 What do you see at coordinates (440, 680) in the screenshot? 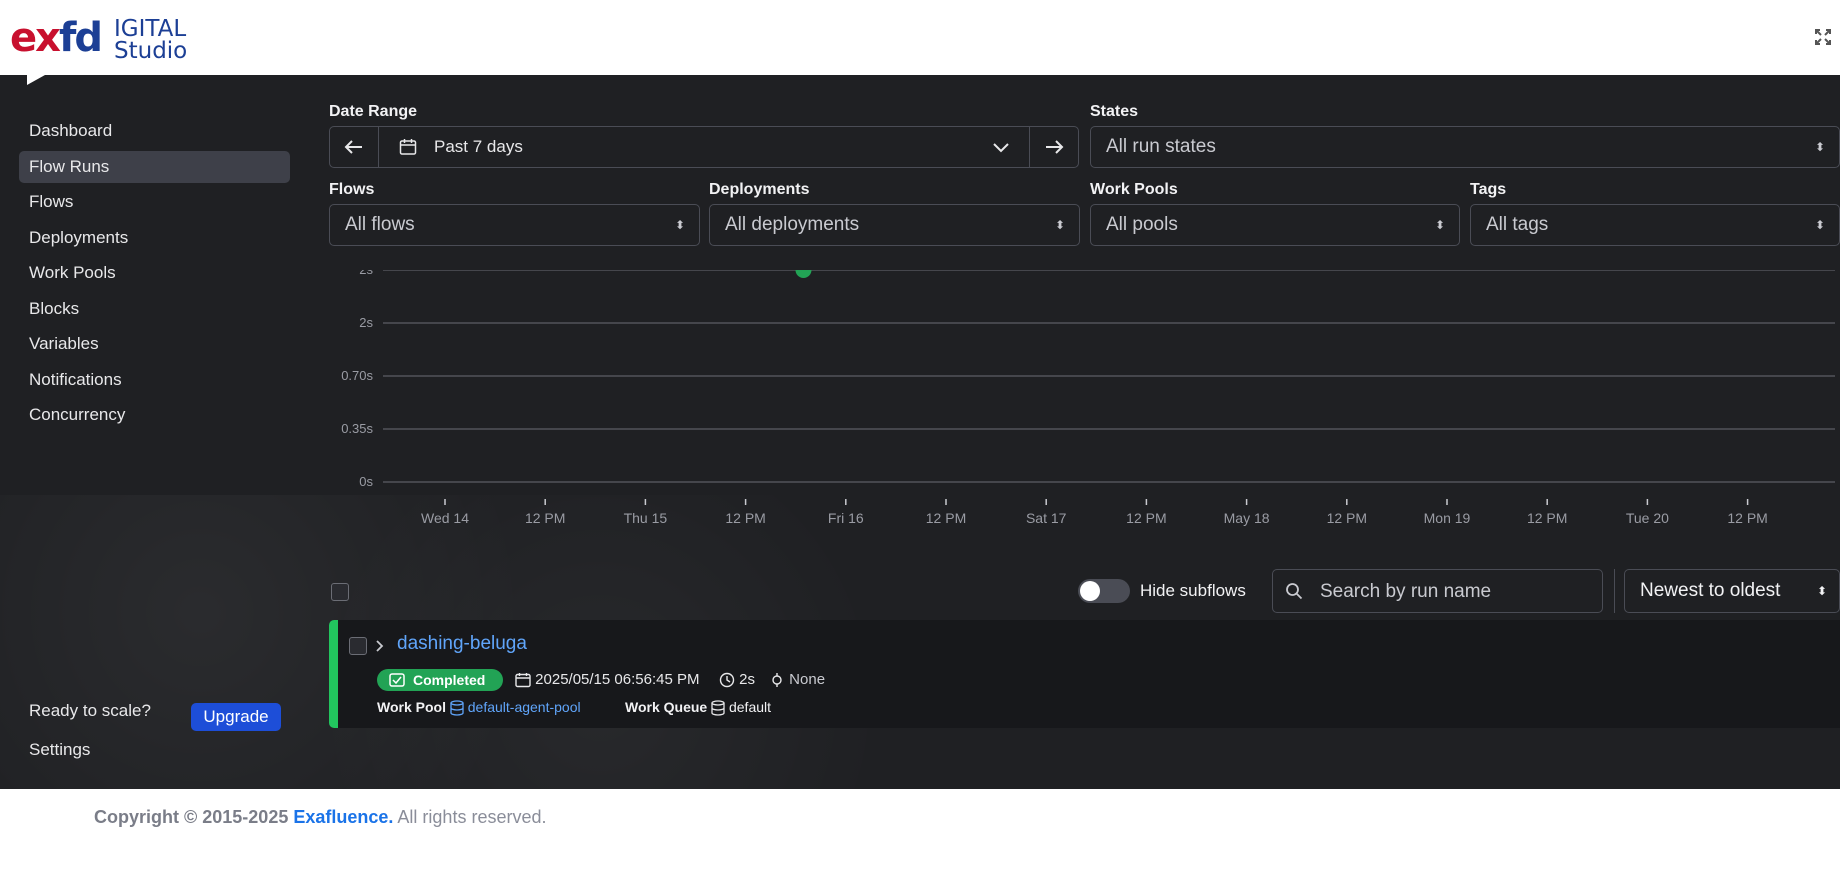
I see `state-badge: Completed` at bounding box center [440, 680].